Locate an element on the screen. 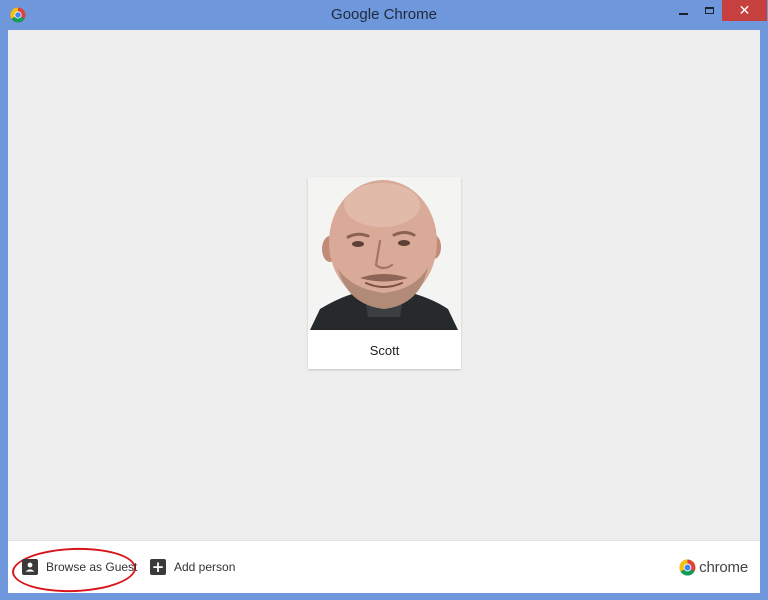  profile-name: Scott is located at coordinates (384, 350).